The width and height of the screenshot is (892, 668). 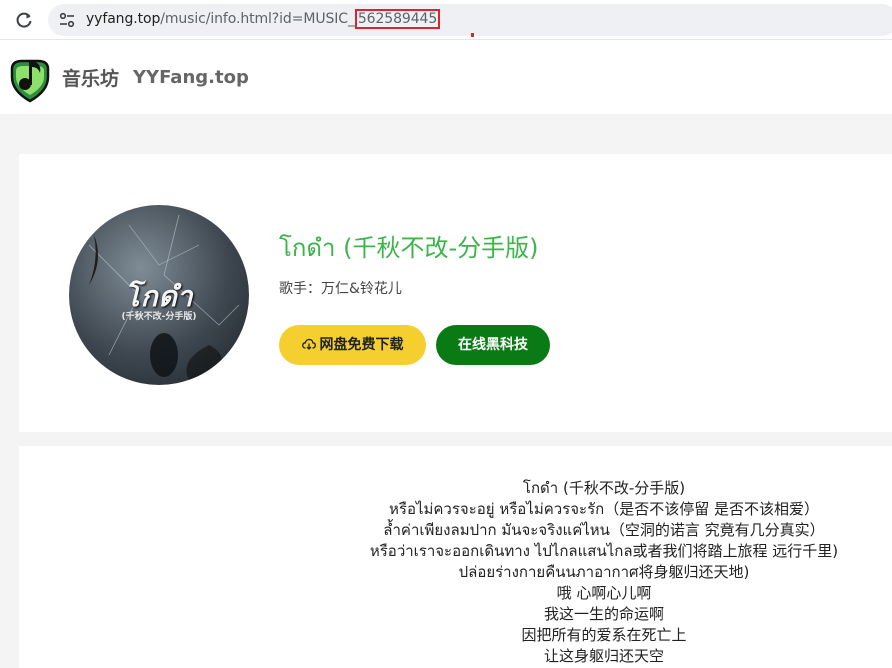 What do you see at coordinates (90, 77) in the screenshot?
I see `site-name: 音乐坊` at bounding box center [90, 77].